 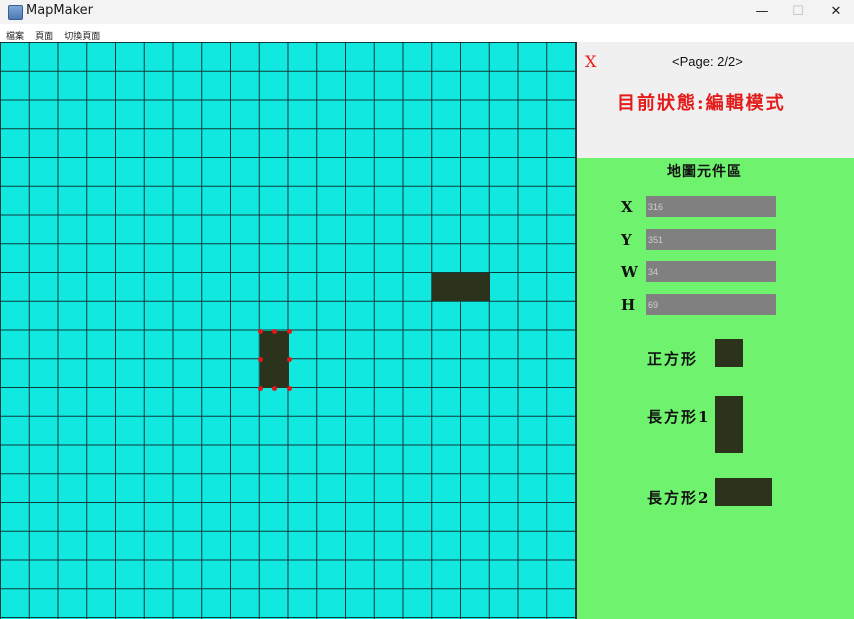 I want to click on y-input, so click(x=711, y=239).